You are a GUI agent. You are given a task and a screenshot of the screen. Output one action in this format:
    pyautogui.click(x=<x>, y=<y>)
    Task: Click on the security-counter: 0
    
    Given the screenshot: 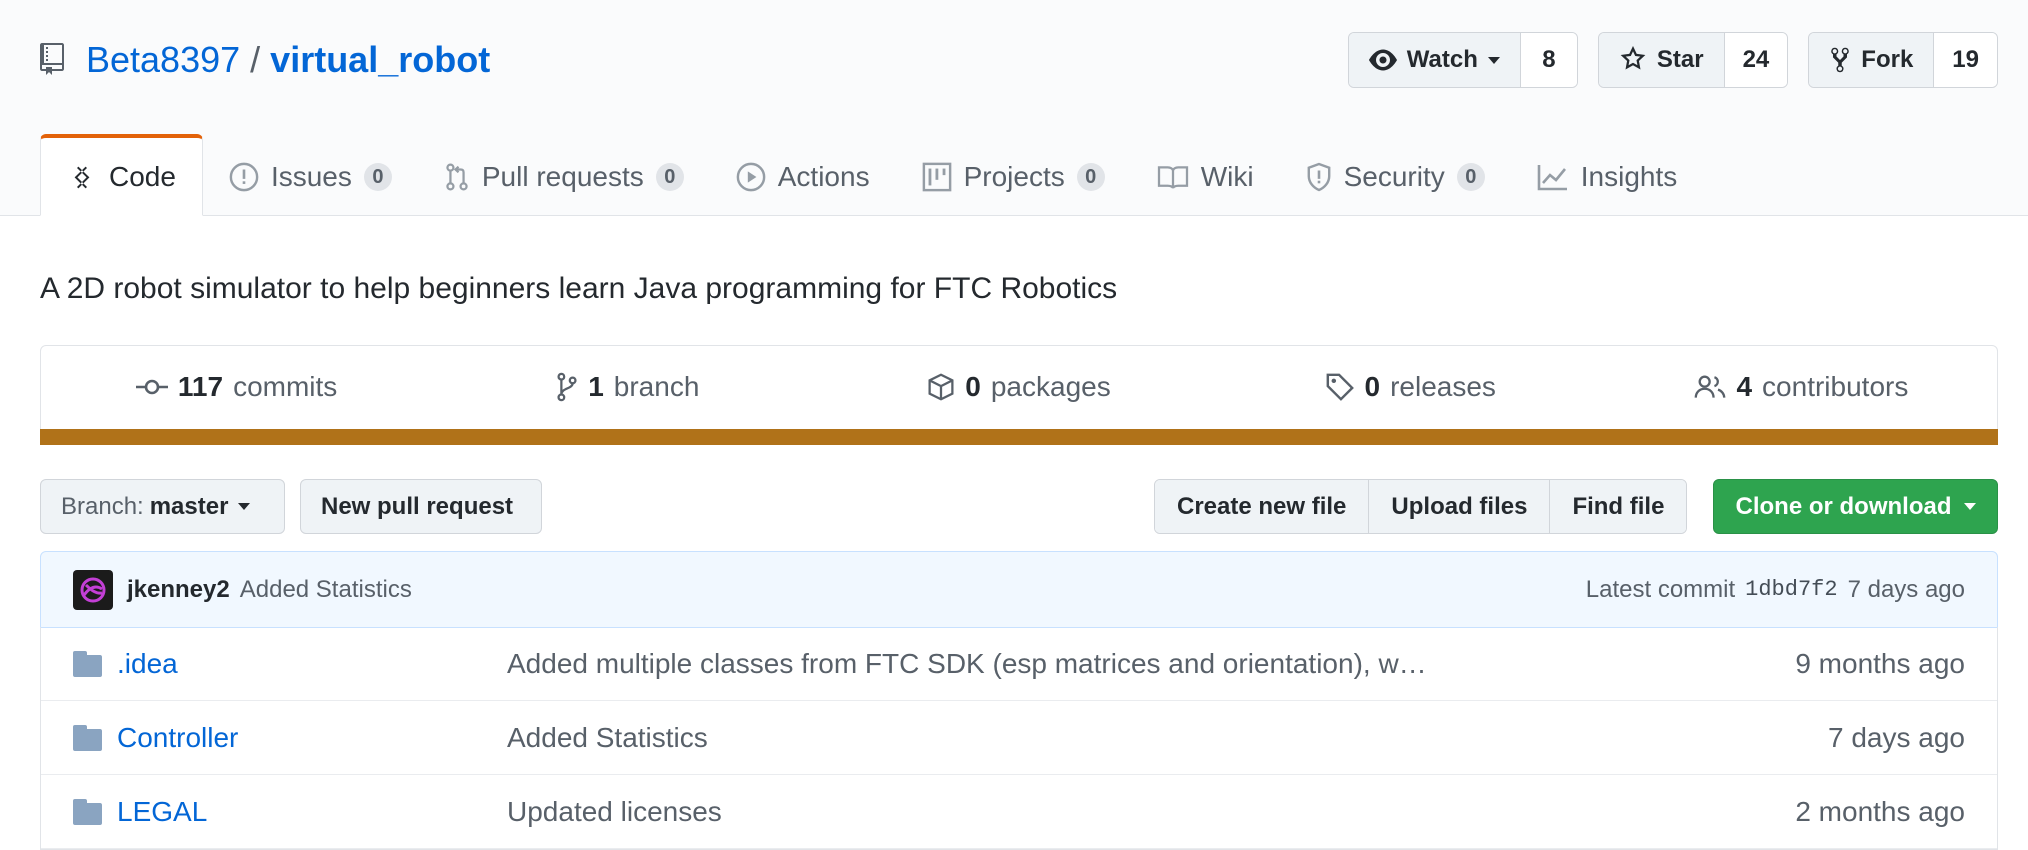 What is the action you would take?
    pyautogui.click(x=1470, y=177)
    